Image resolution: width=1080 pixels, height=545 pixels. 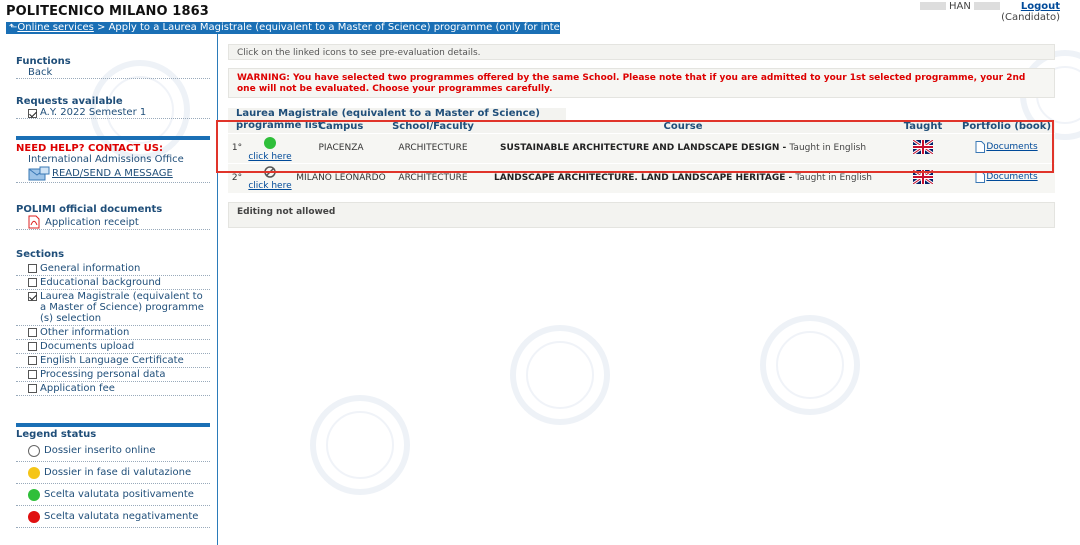 What do you see at coordinates (106, 159) in the screenshot?
I see `admissions-office: International Admissions Office` at bounding box center [106, 159].